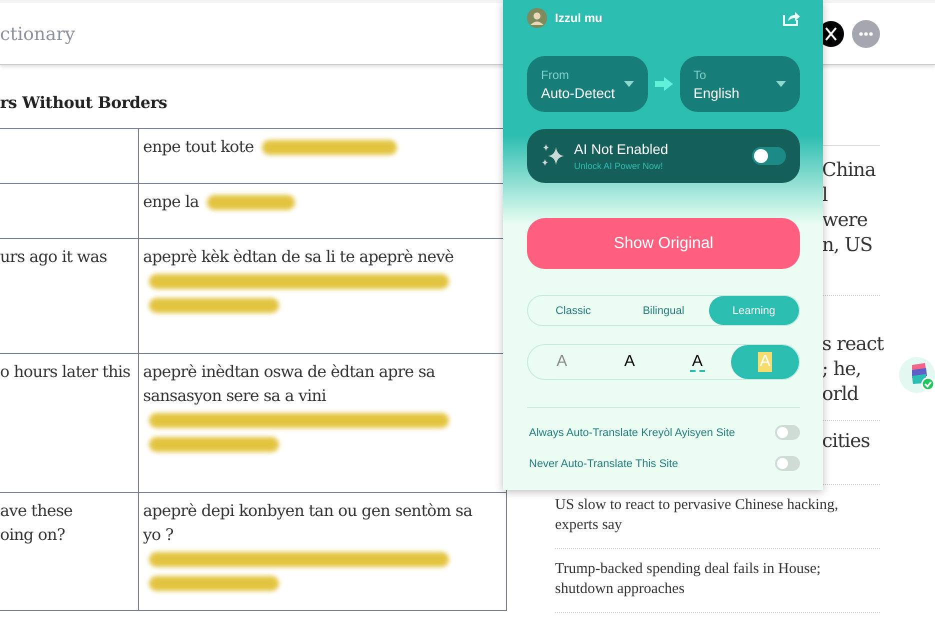  What do you see at coordinates (717, 515) in the screenshot?
I see `headline-text: US slow to react to pervasive Chinese hacking, experts say` at bounding box center [717, 515].